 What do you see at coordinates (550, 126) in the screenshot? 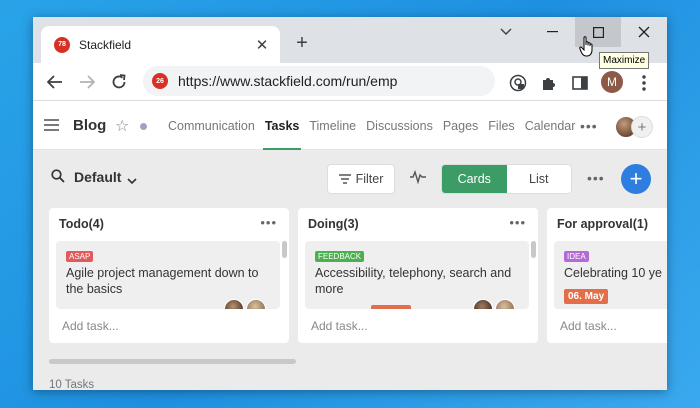
I see `tab-calendar: Calendar` at bounding box center [550, 126].